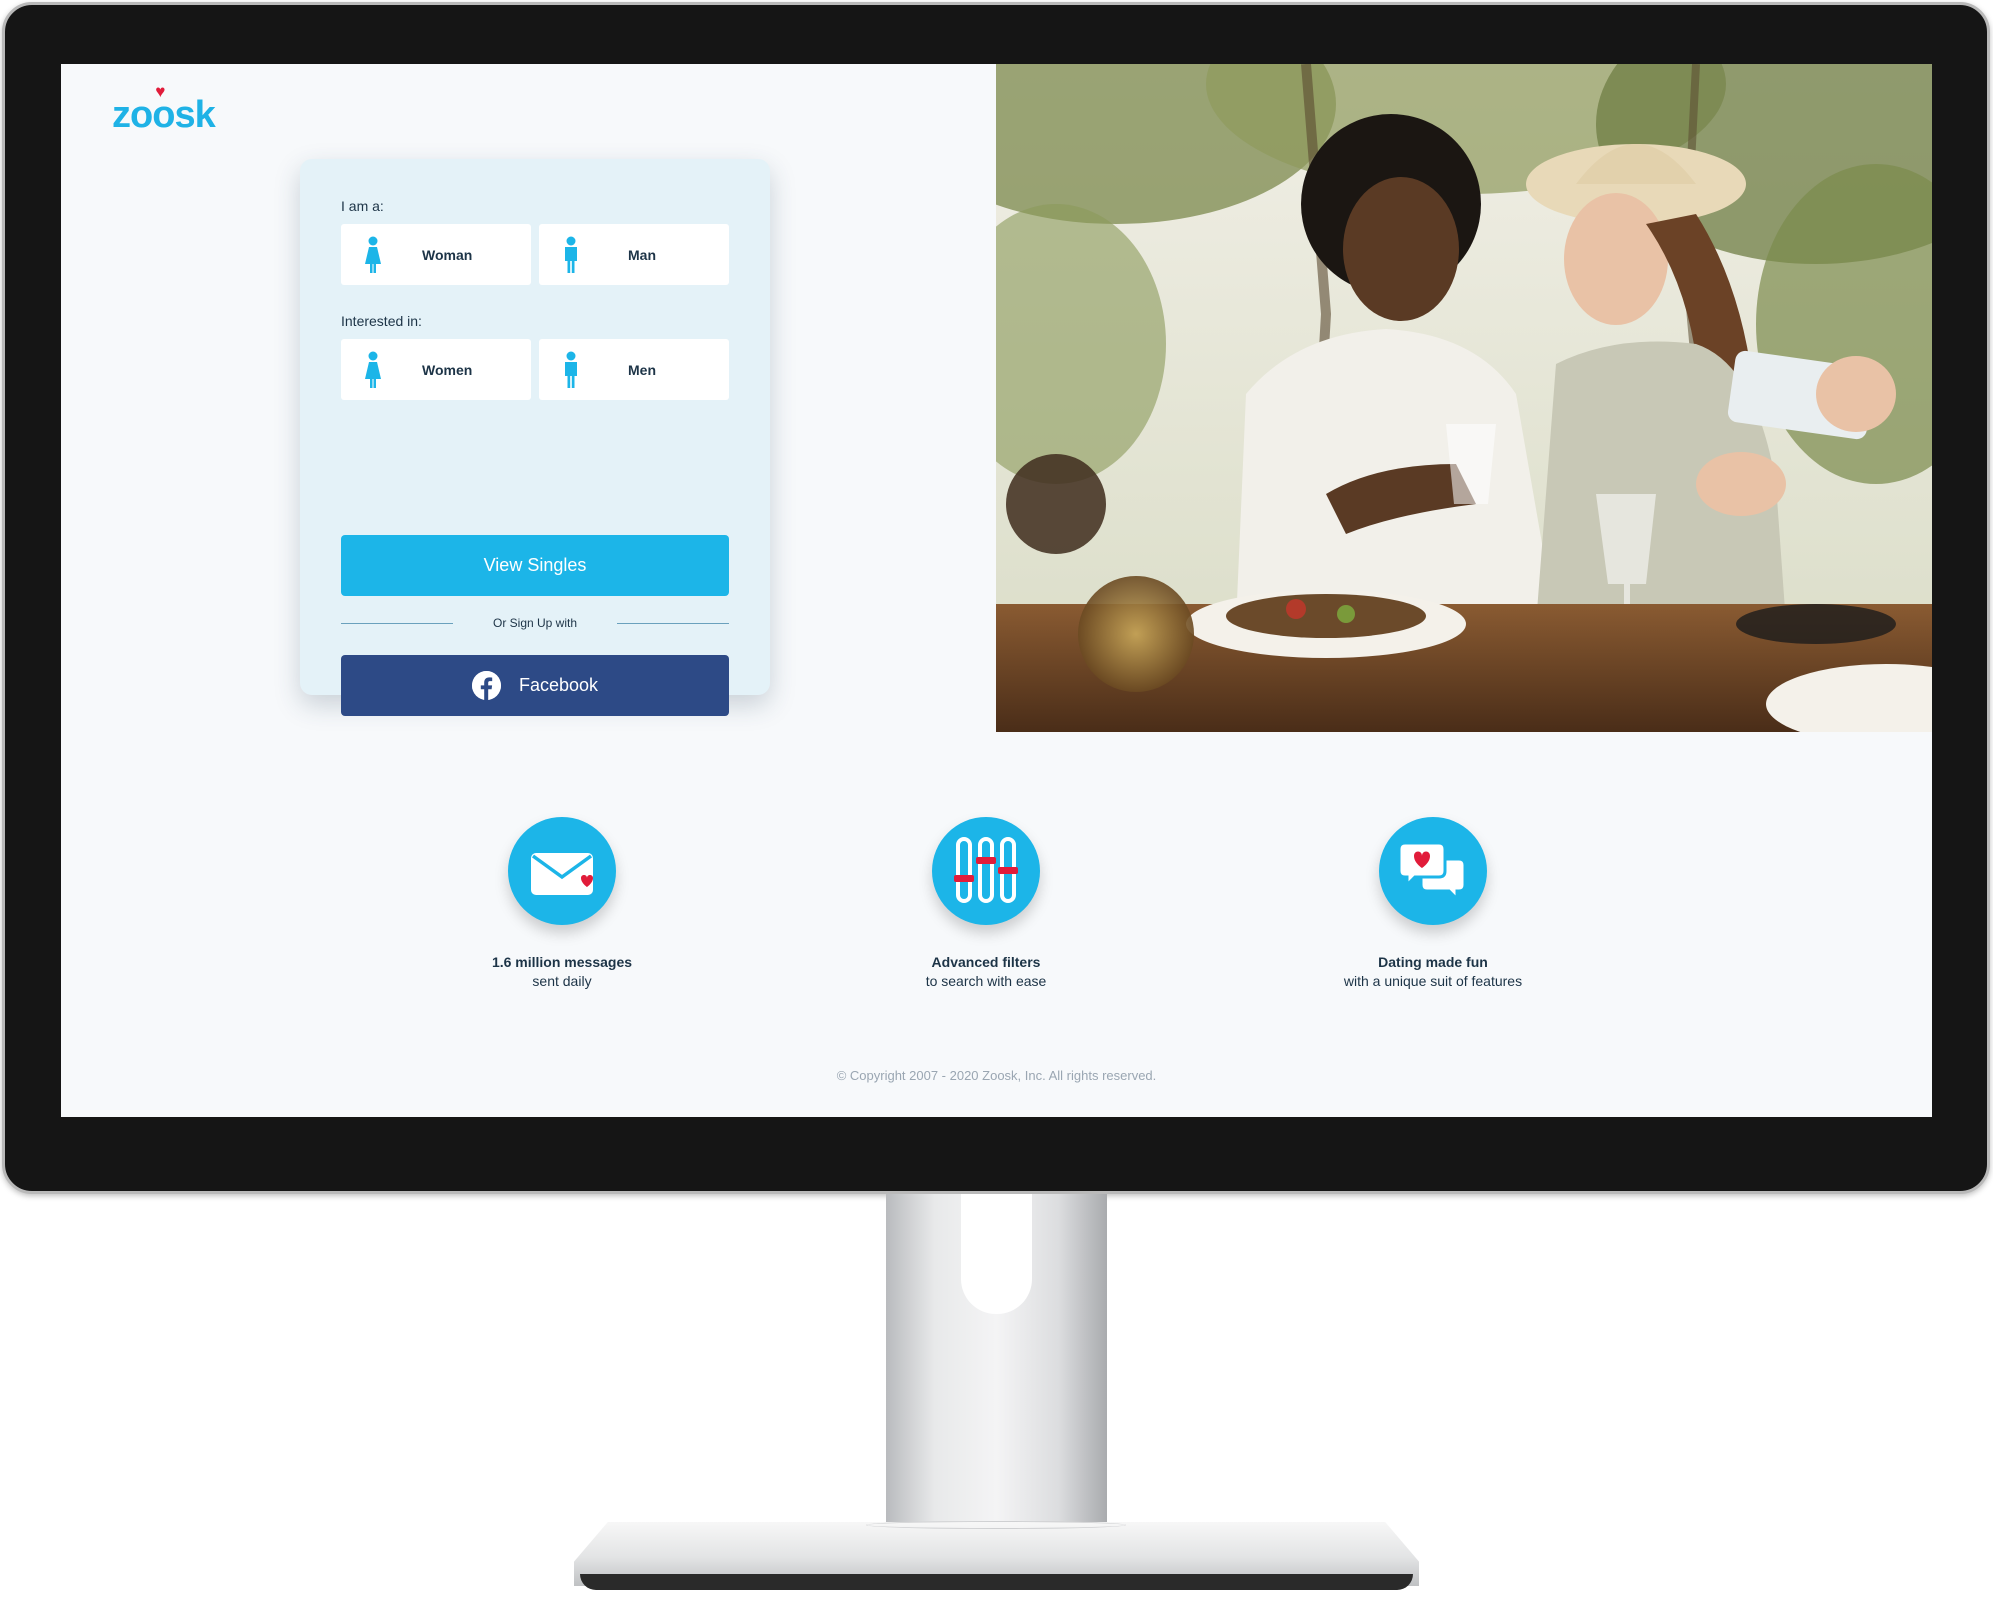 The width and height of the screenshot is (1993, 1605). What do you see at coordinates (447, 369) in the screenshot?
I see `women-label: Women` at bounding box center [447, 369].